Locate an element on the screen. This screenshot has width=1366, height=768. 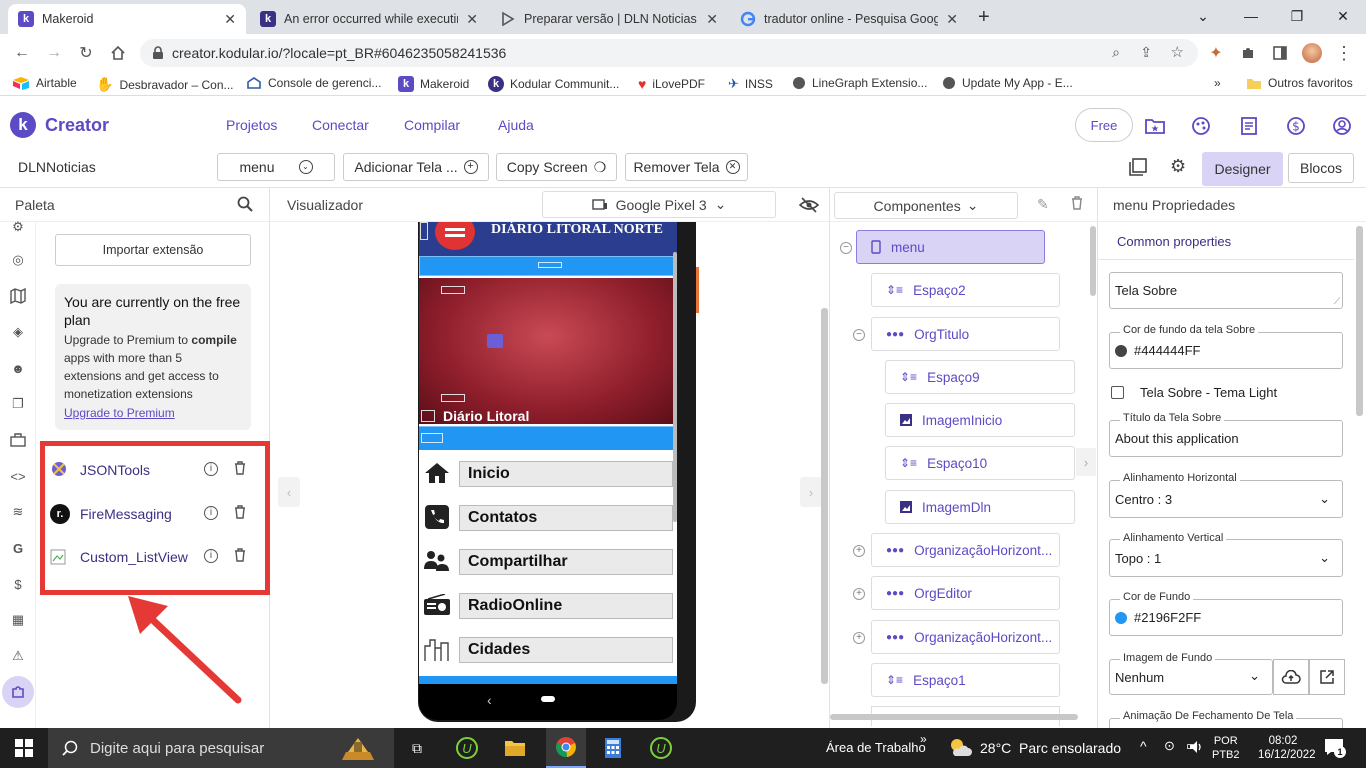
delete-extension-icon is located at coordinates (240, 512).